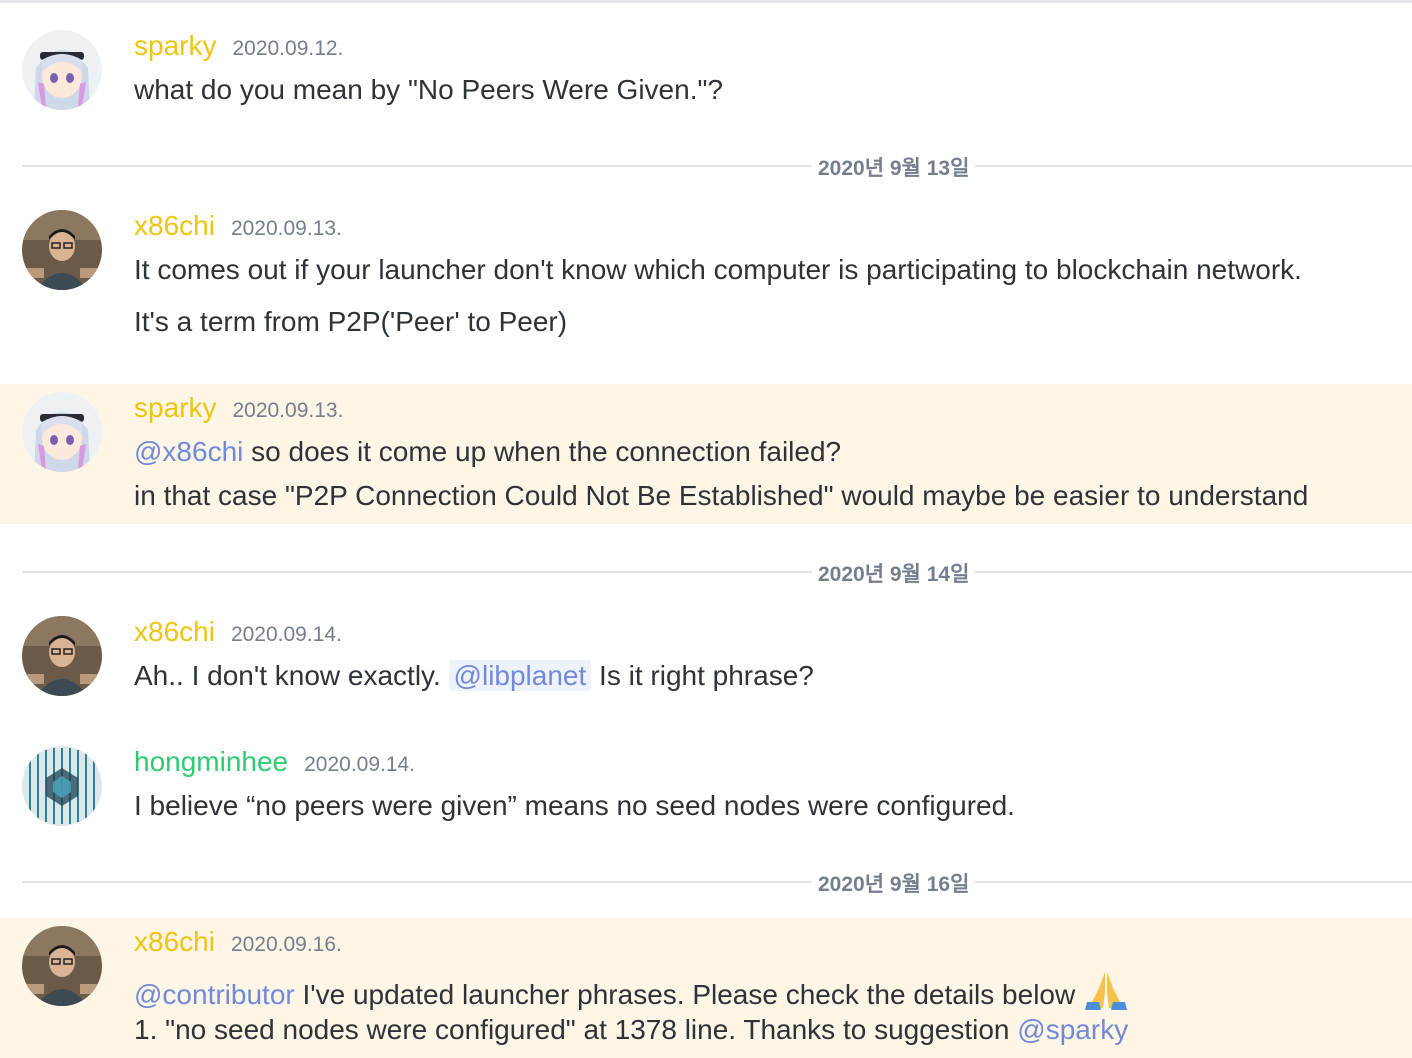 The height and width of the screenshot is (1058, 1412). Describe the element at coordinates (1072, 1029) in the screenshot. I see `user-mention: @sparky` at that location.